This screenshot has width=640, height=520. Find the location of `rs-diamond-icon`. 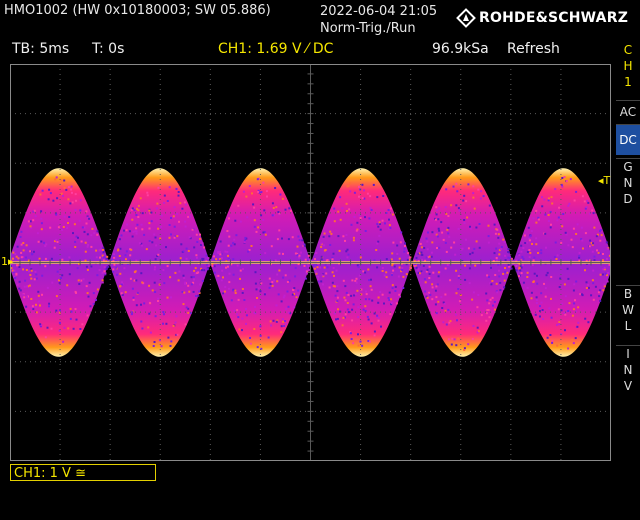

rs-diamond-icon is located at coordinates (466, 18).